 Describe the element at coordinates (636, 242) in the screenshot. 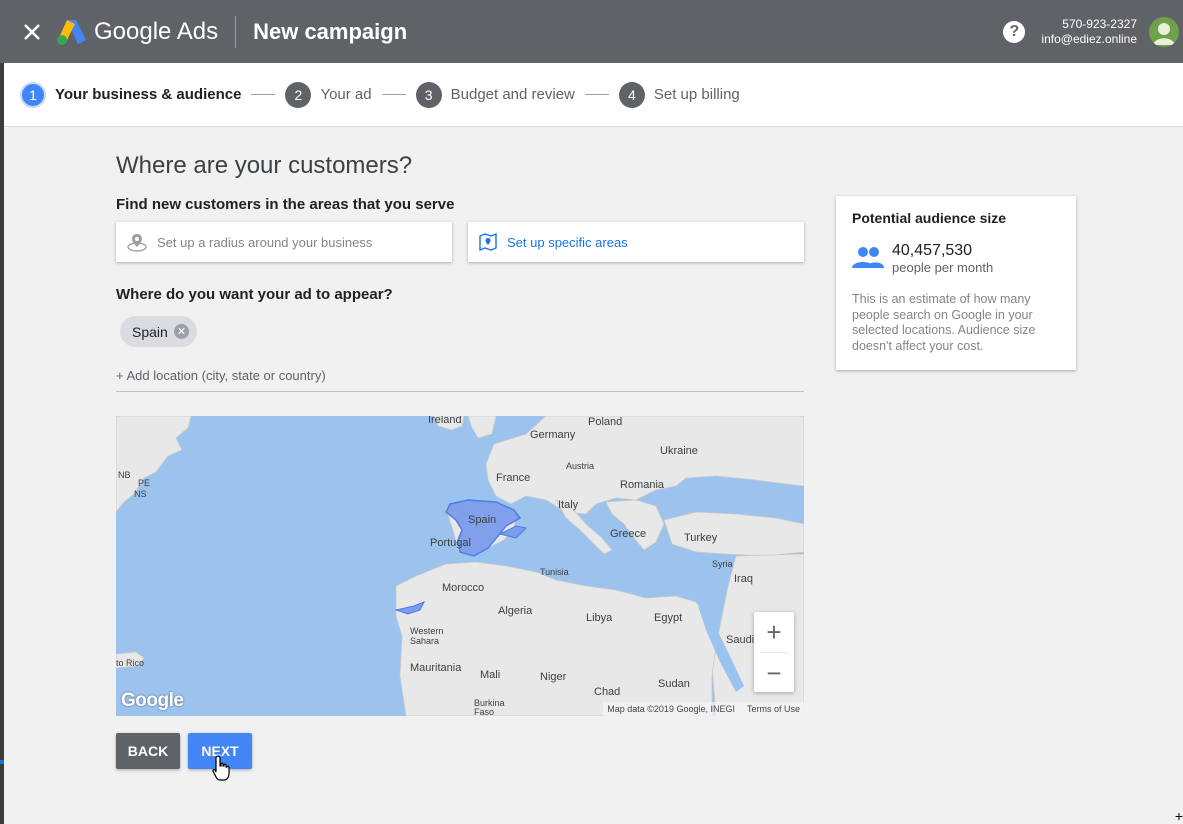

I see `specific-areas-option-button: Set up specific areas` at that location.